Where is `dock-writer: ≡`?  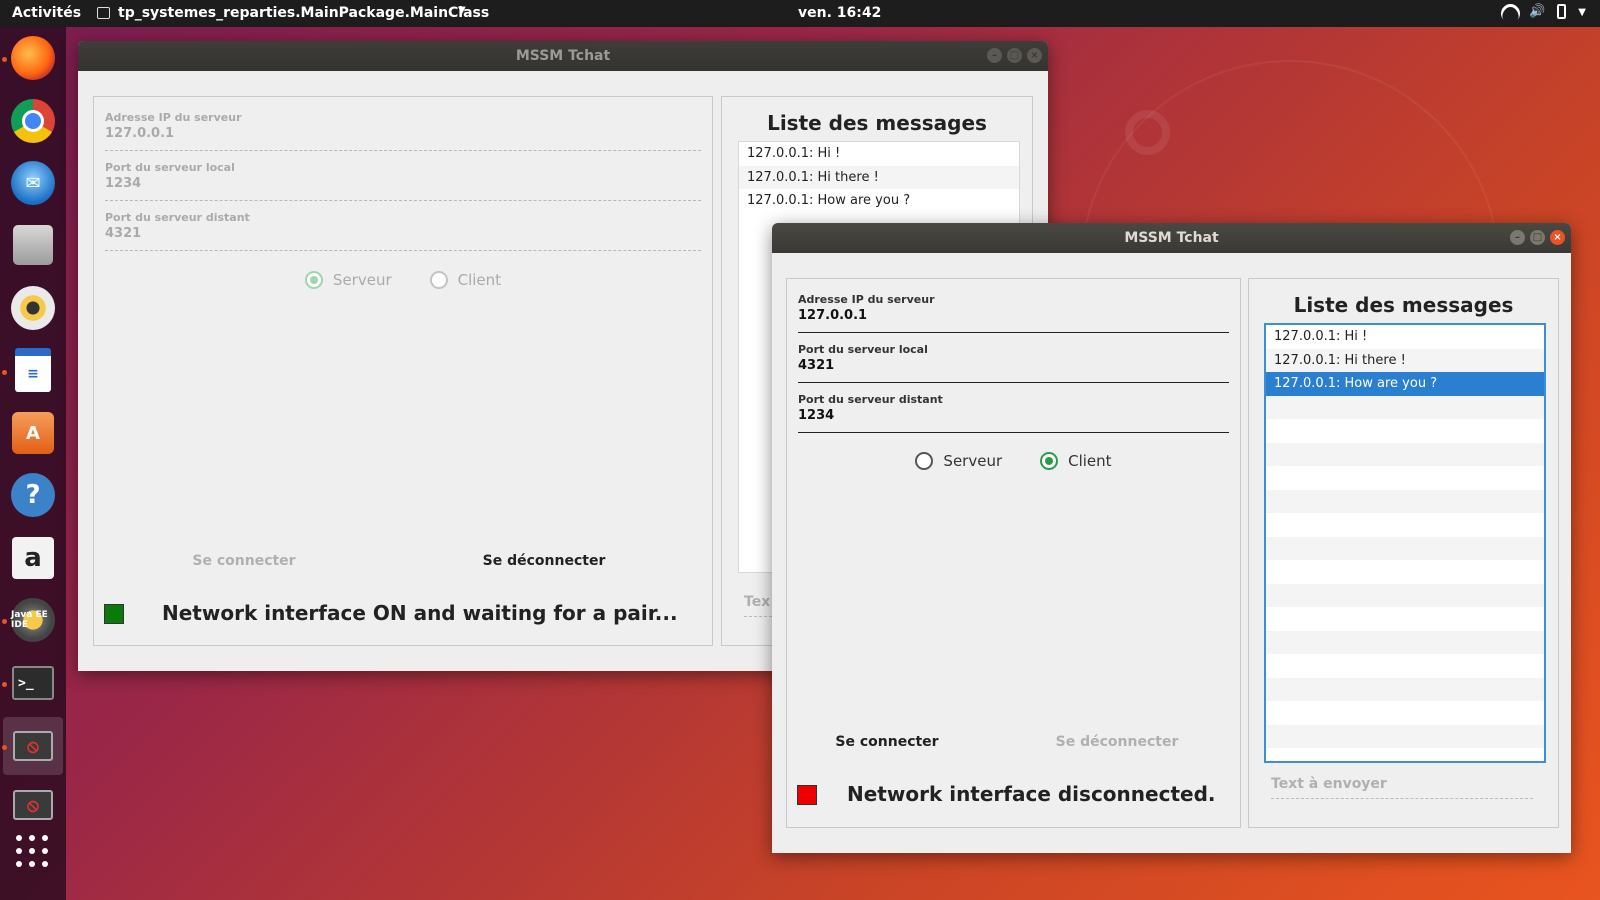 dock-writer: ≡ is located at coordinates (33, 370).